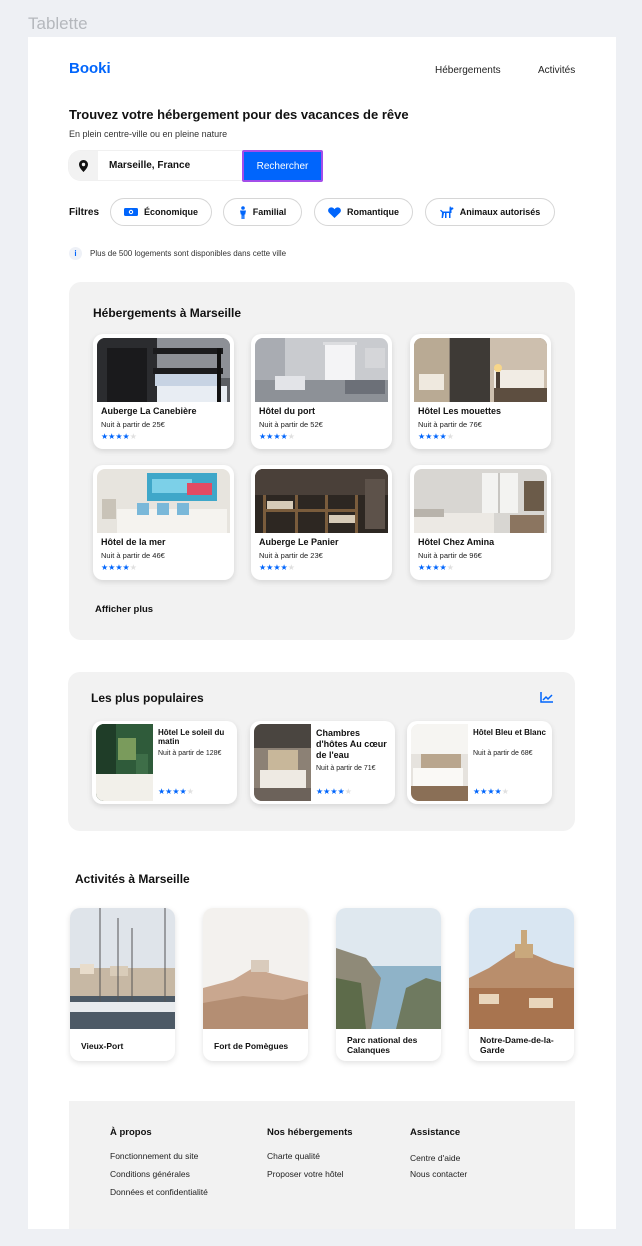 The image size is (642, 1246). What do you see at coordinates (556, 70) in the screenshot?
I see `nav-activites: Activités` at bounding box center [556, 70].